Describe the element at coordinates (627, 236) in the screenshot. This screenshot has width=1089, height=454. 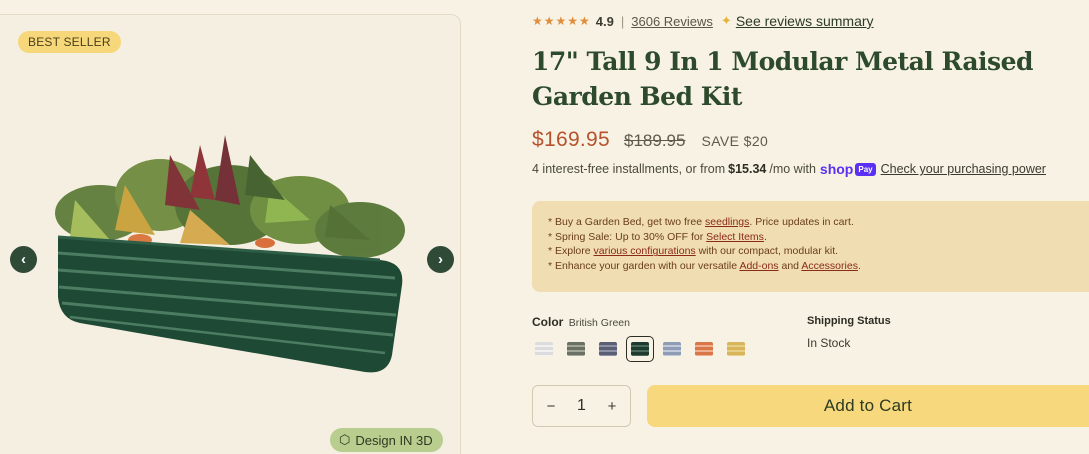
I see `promo-text: * Spring Sale: Up to 30% OFF for` at that location.